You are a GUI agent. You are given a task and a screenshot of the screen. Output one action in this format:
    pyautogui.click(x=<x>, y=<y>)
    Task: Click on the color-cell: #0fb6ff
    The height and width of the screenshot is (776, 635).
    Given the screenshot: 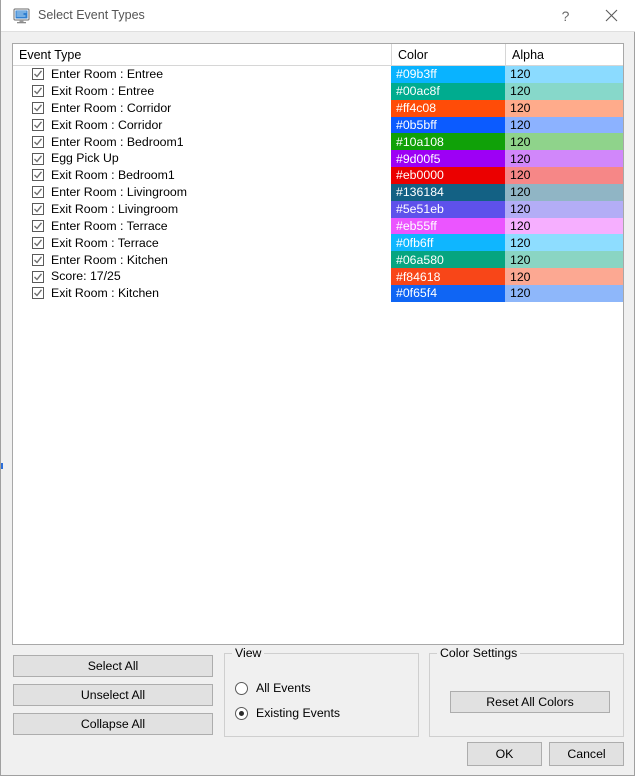 What is the action you would take?
    pyautogui.click(x=448, y=243)
    